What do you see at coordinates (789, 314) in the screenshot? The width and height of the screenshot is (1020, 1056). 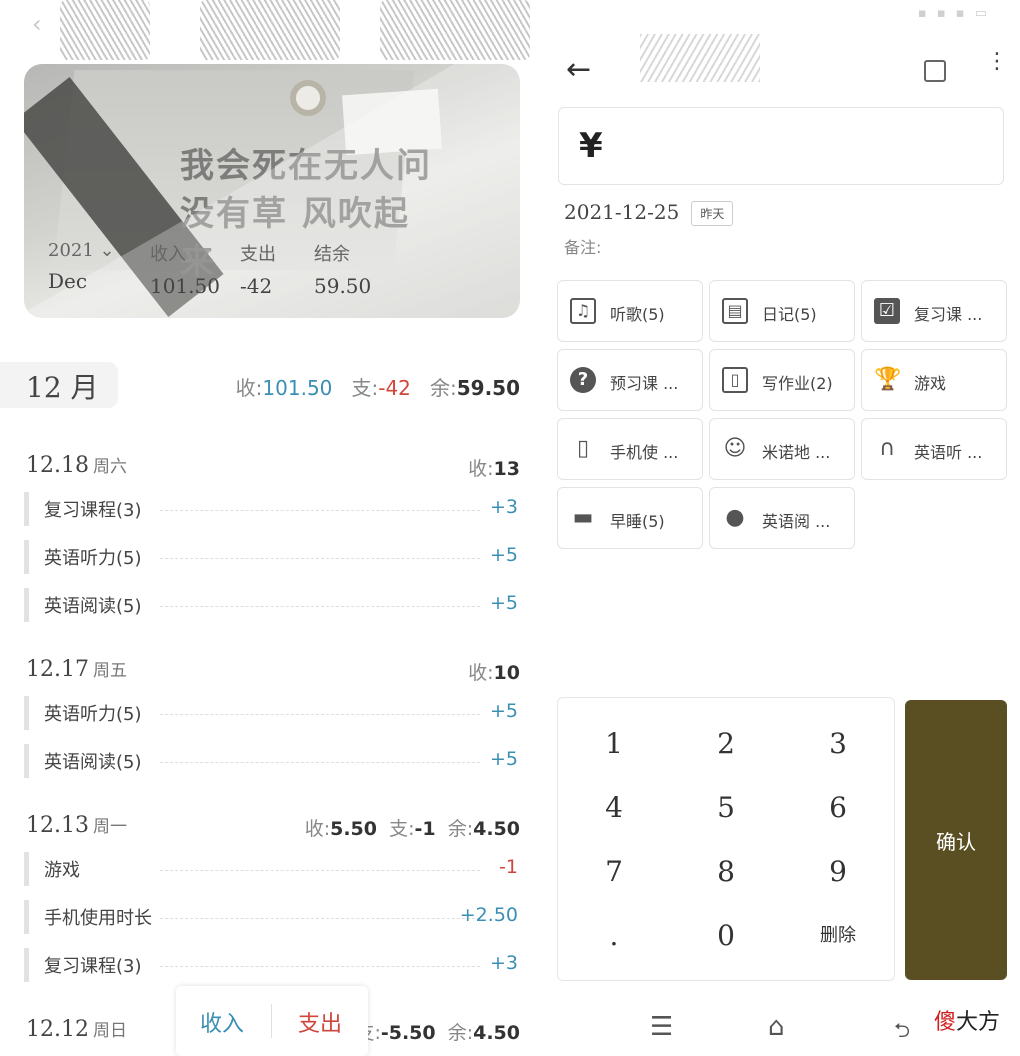 I see `category-label: 日记(5)` at bounding box center [789, 314].